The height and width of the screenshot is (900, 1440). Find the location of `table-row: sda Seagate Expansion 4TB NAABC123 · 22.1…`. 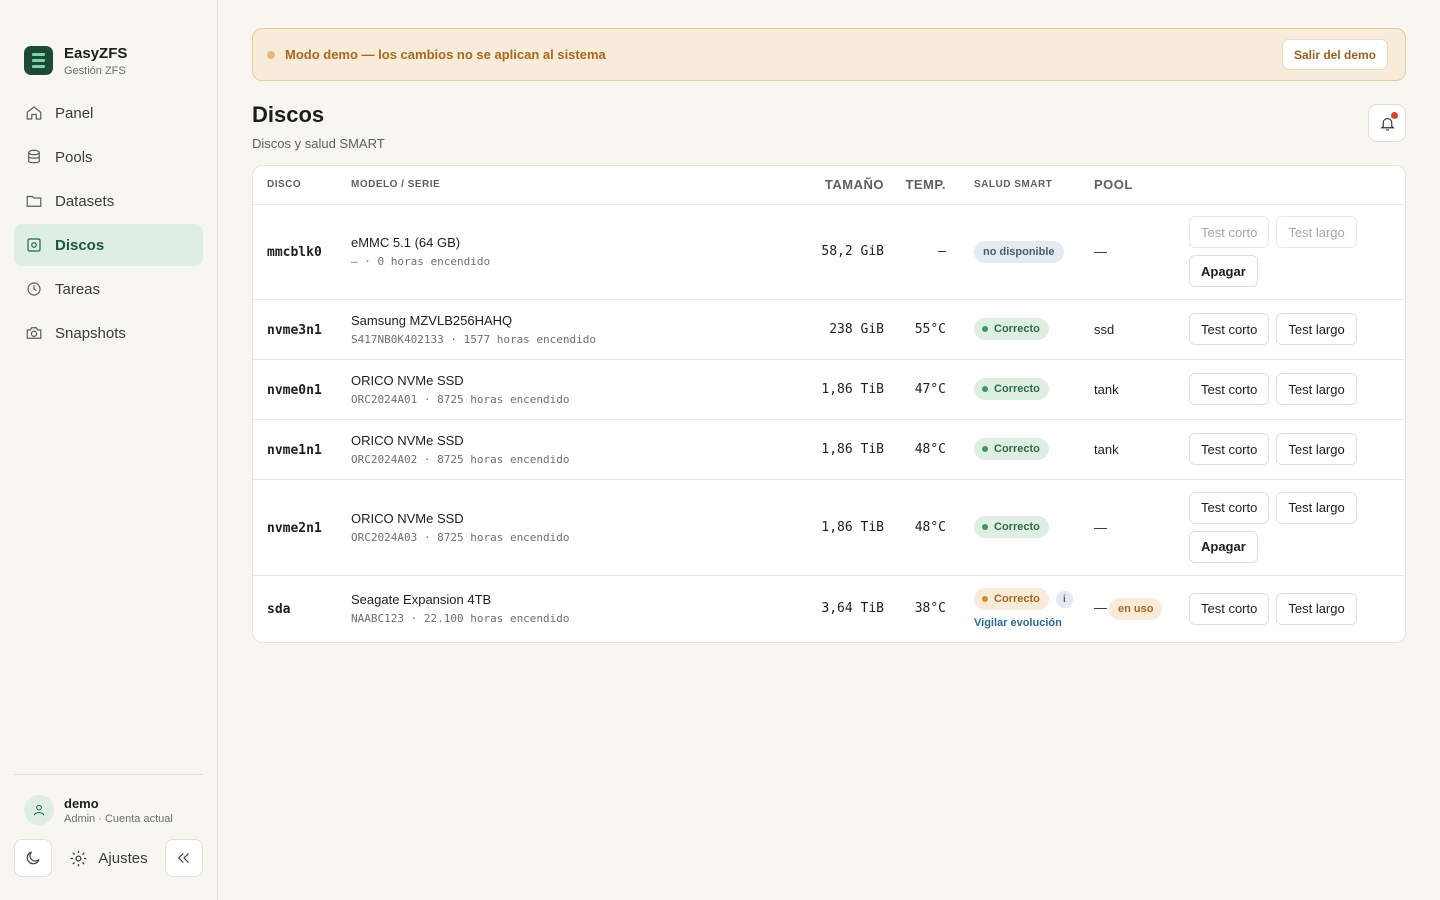

table-row: sda Seagate Expansion 4TB NAABC123 · 22.1… is located at coordinates (829, 608).